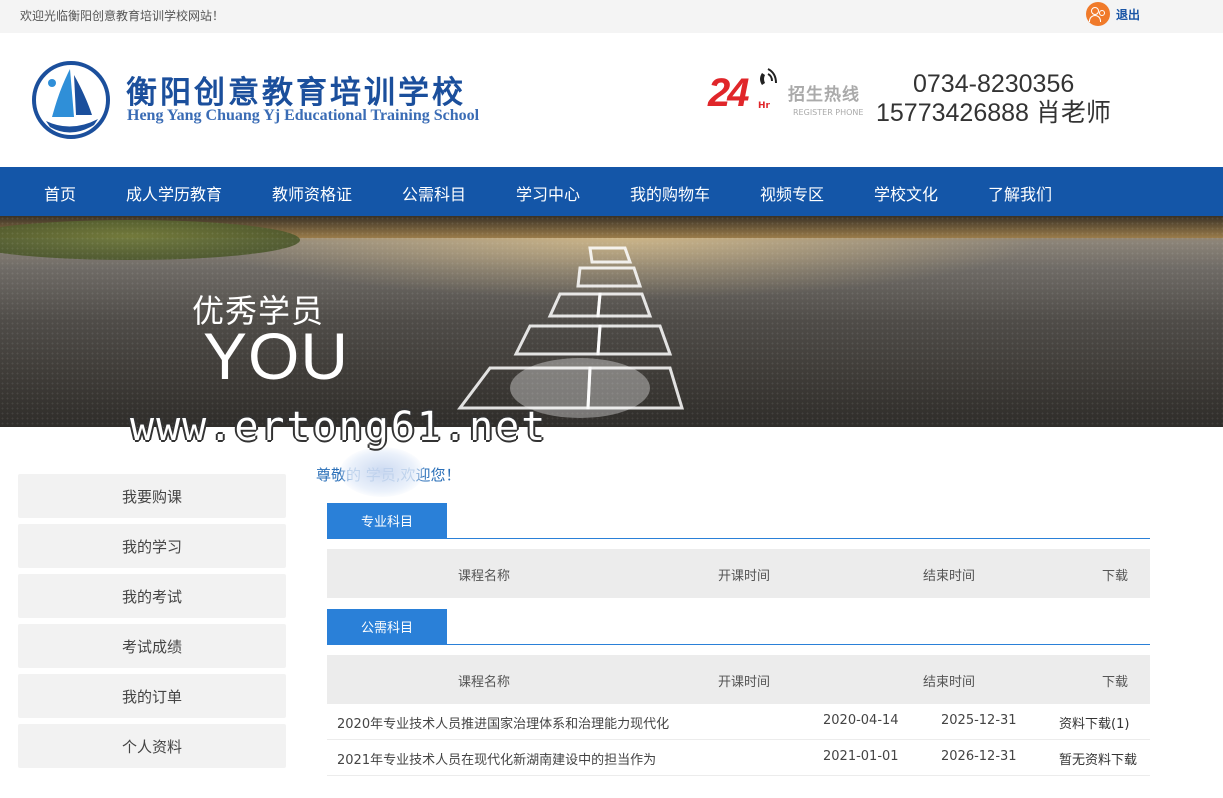 This screenshot has height=798, width=1223. Describe the element at coordinates (122, 16) in the screenshot. I see `welcome-text: 欢迎光临衡阳创意教育培训学校网站！` at that location.